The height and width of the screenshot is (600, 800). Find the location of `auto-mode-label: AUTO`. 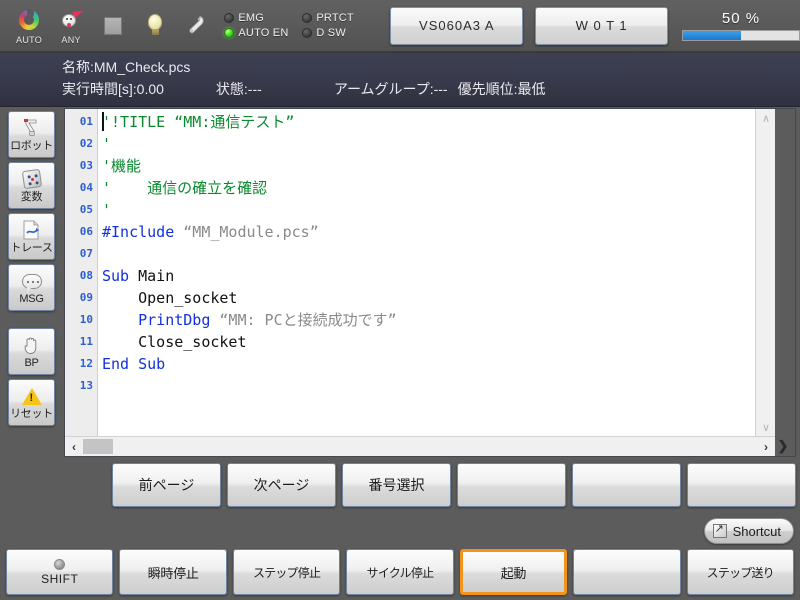

auto-mode-label: AUTO is located at coordinates (29, 39).